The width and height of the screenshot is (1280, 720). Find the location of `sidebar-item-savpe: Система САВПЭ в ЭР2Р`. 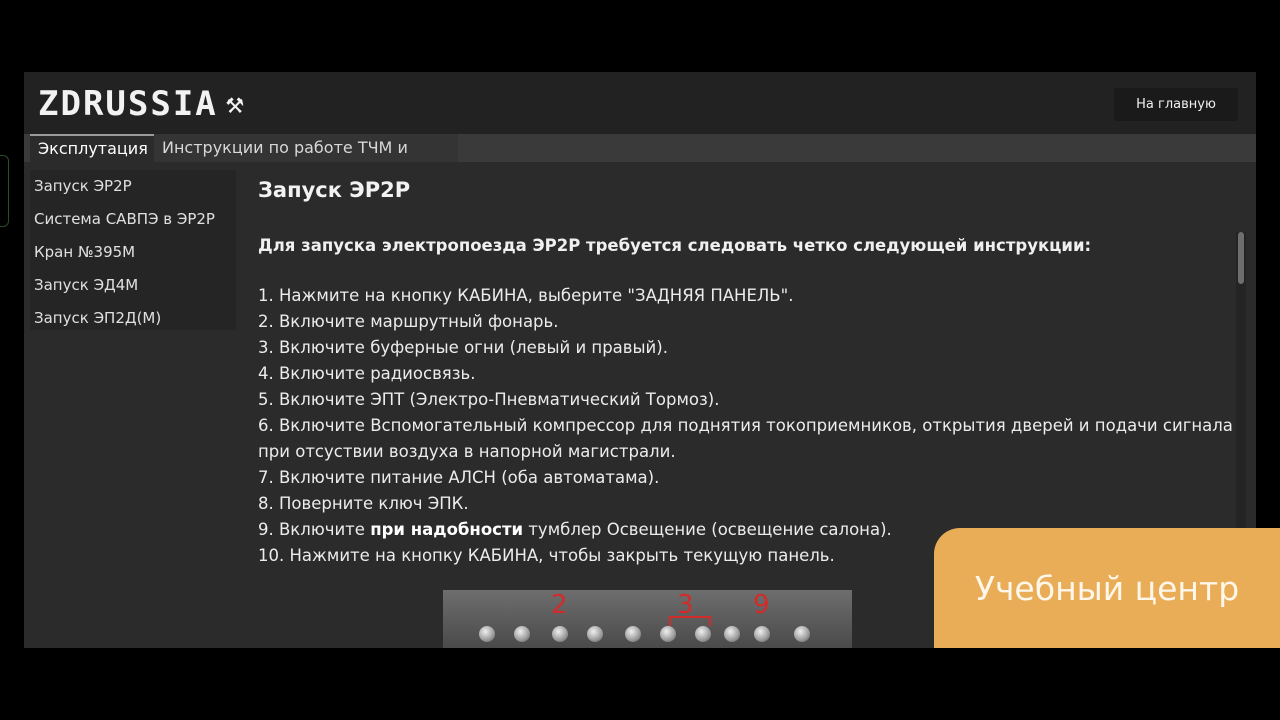

sidebar-item-savpe: Система САВПЭ в ЭР2Р is located at coordinates (133, 219).